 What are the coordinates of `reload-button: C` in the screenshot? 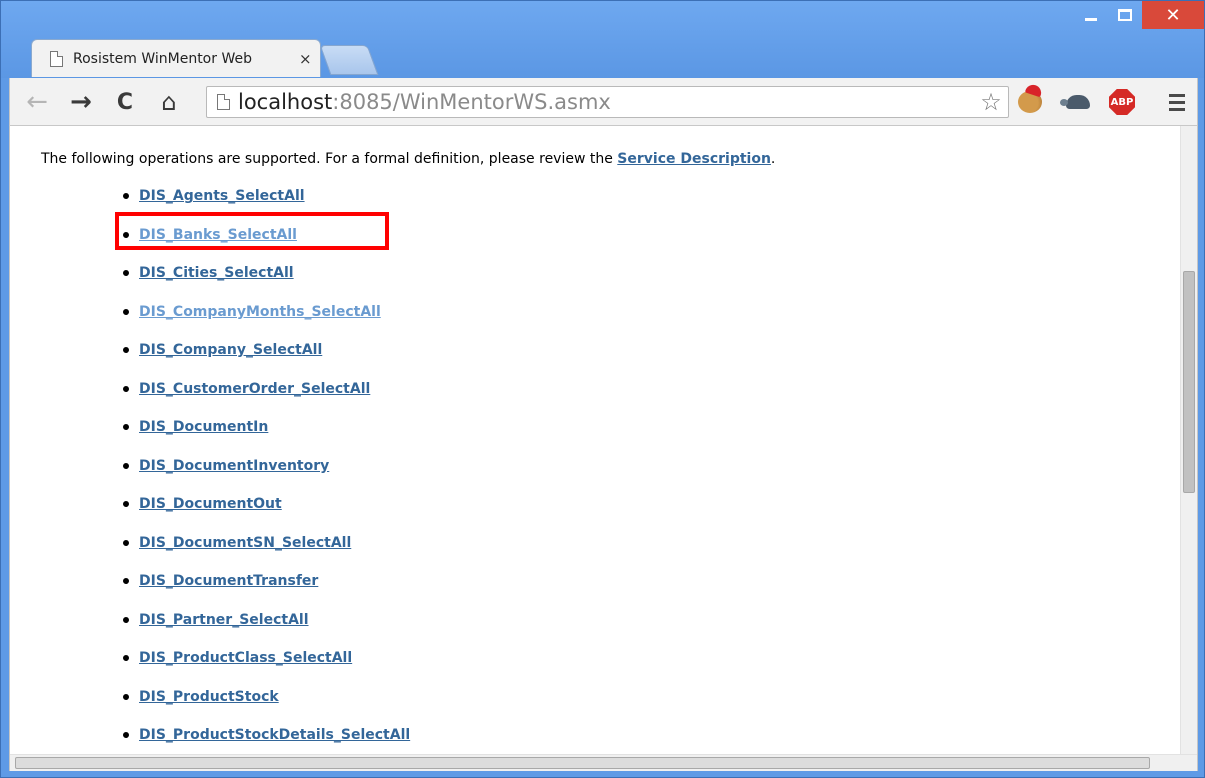 It's located at (125, 102).